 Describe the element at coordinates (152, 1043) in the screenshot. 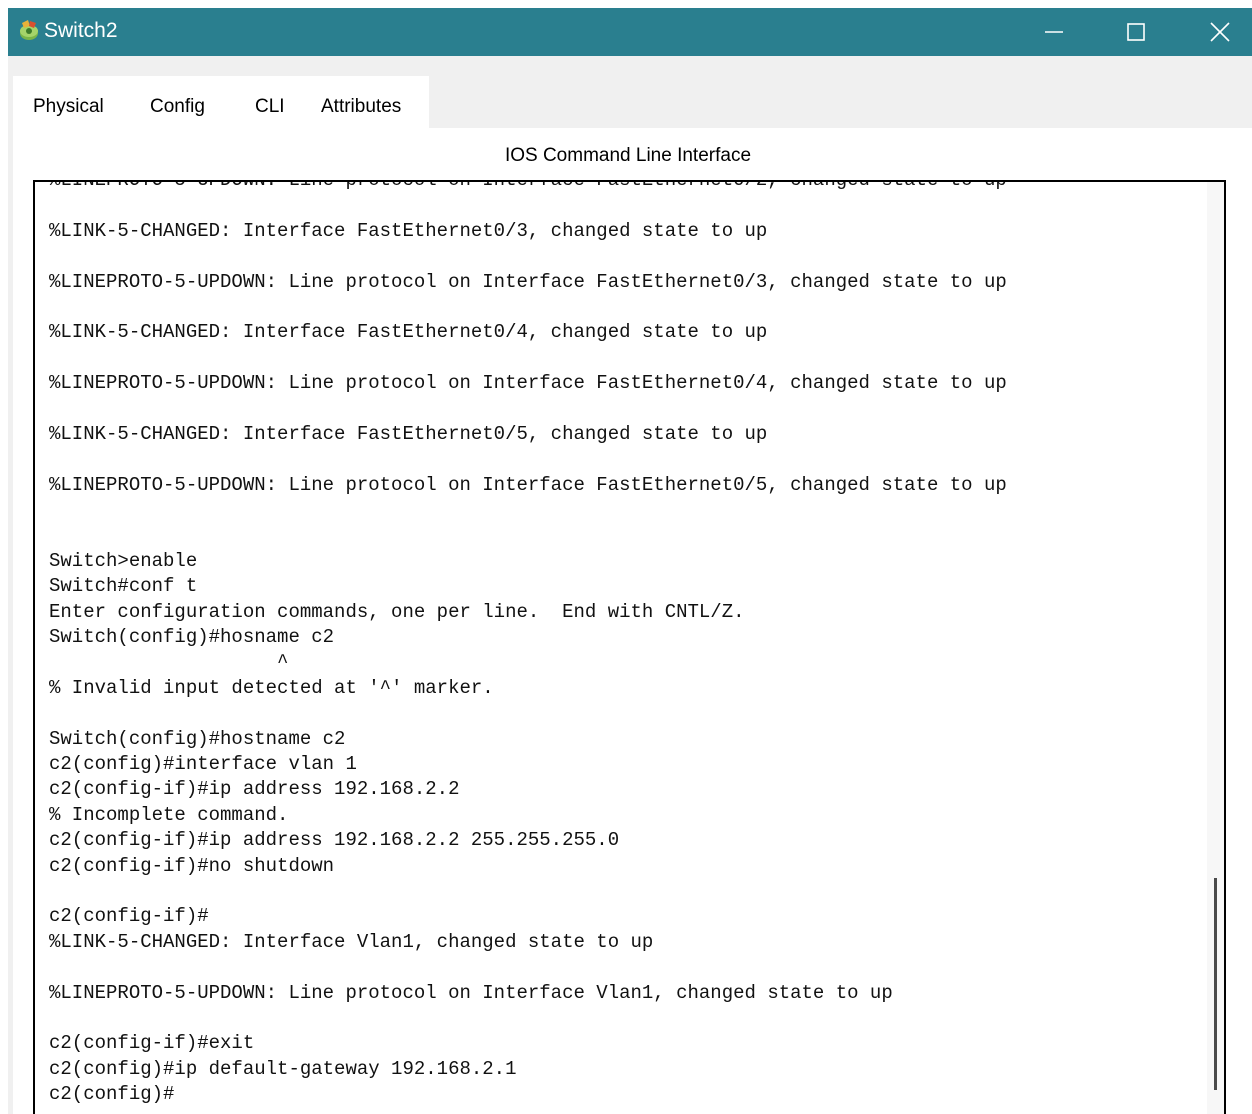

I see `terminal-line: c2(config-if)#exit` at that location.